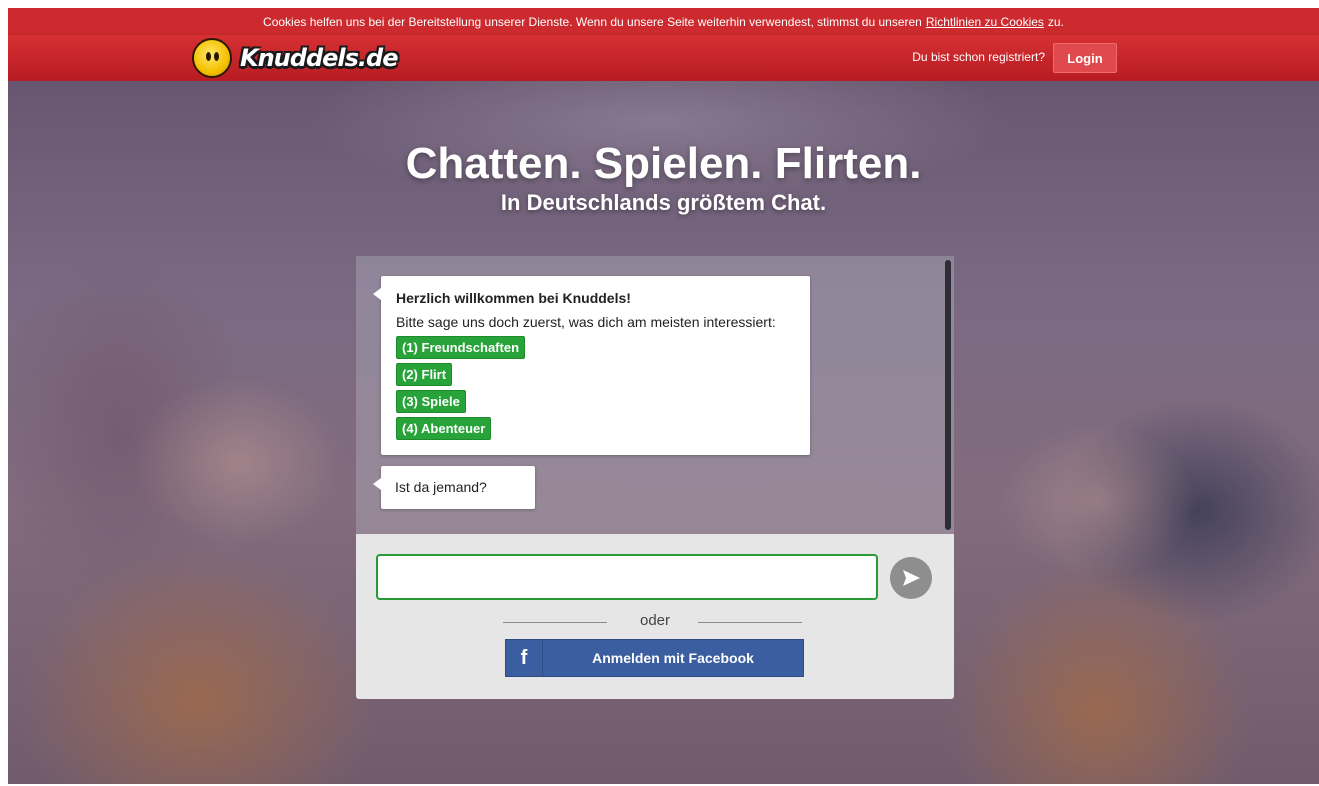 Image resolution: width=1319 pixels, height=786 pixels. Describe the element at coordinates (655, 620) in the screenshot. I see `or-text: oder` at that location.